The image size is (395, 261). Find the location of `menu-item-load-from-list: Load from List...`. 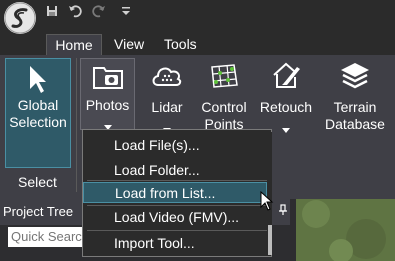

menu-item-load-from-list: Load from List... is located at coordinates (175, 192).